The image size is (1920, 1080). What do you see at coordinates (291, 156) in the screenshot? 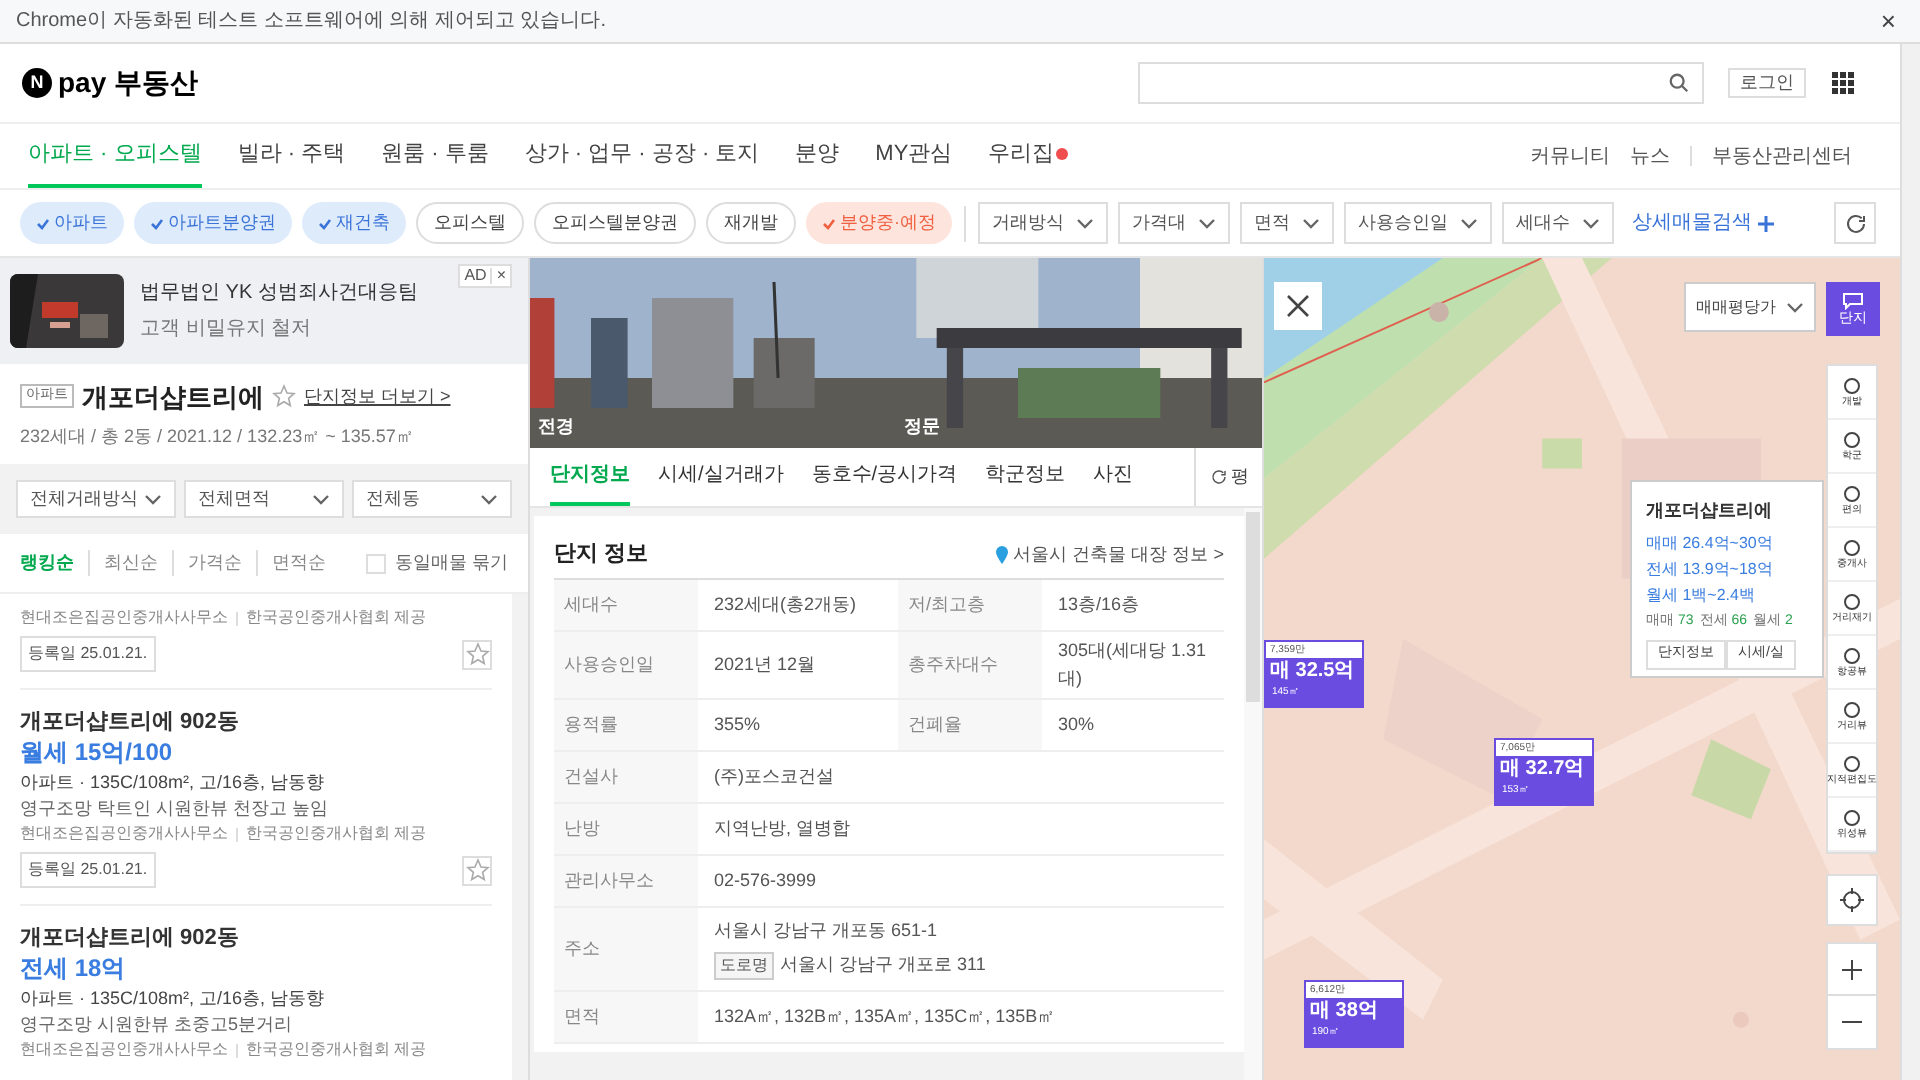
I see `nav-tab: 빌라 · 주택` at bounding box center [291, 156].